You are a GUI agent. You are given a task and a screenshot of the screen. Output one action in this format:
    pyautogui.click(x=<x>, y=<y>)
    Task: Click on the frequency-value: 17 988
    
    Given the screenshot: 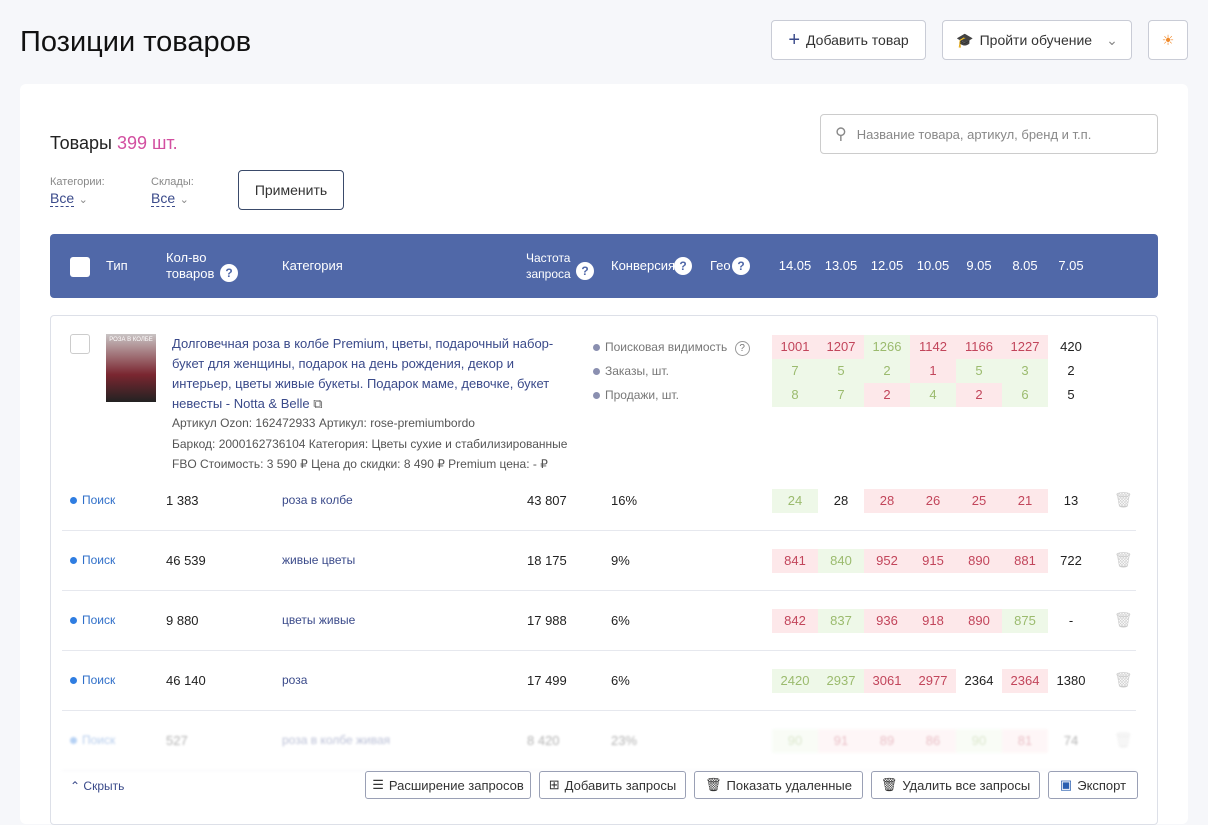 What is the action you would take?
    pyautogui.click(x=547, y=620)
    